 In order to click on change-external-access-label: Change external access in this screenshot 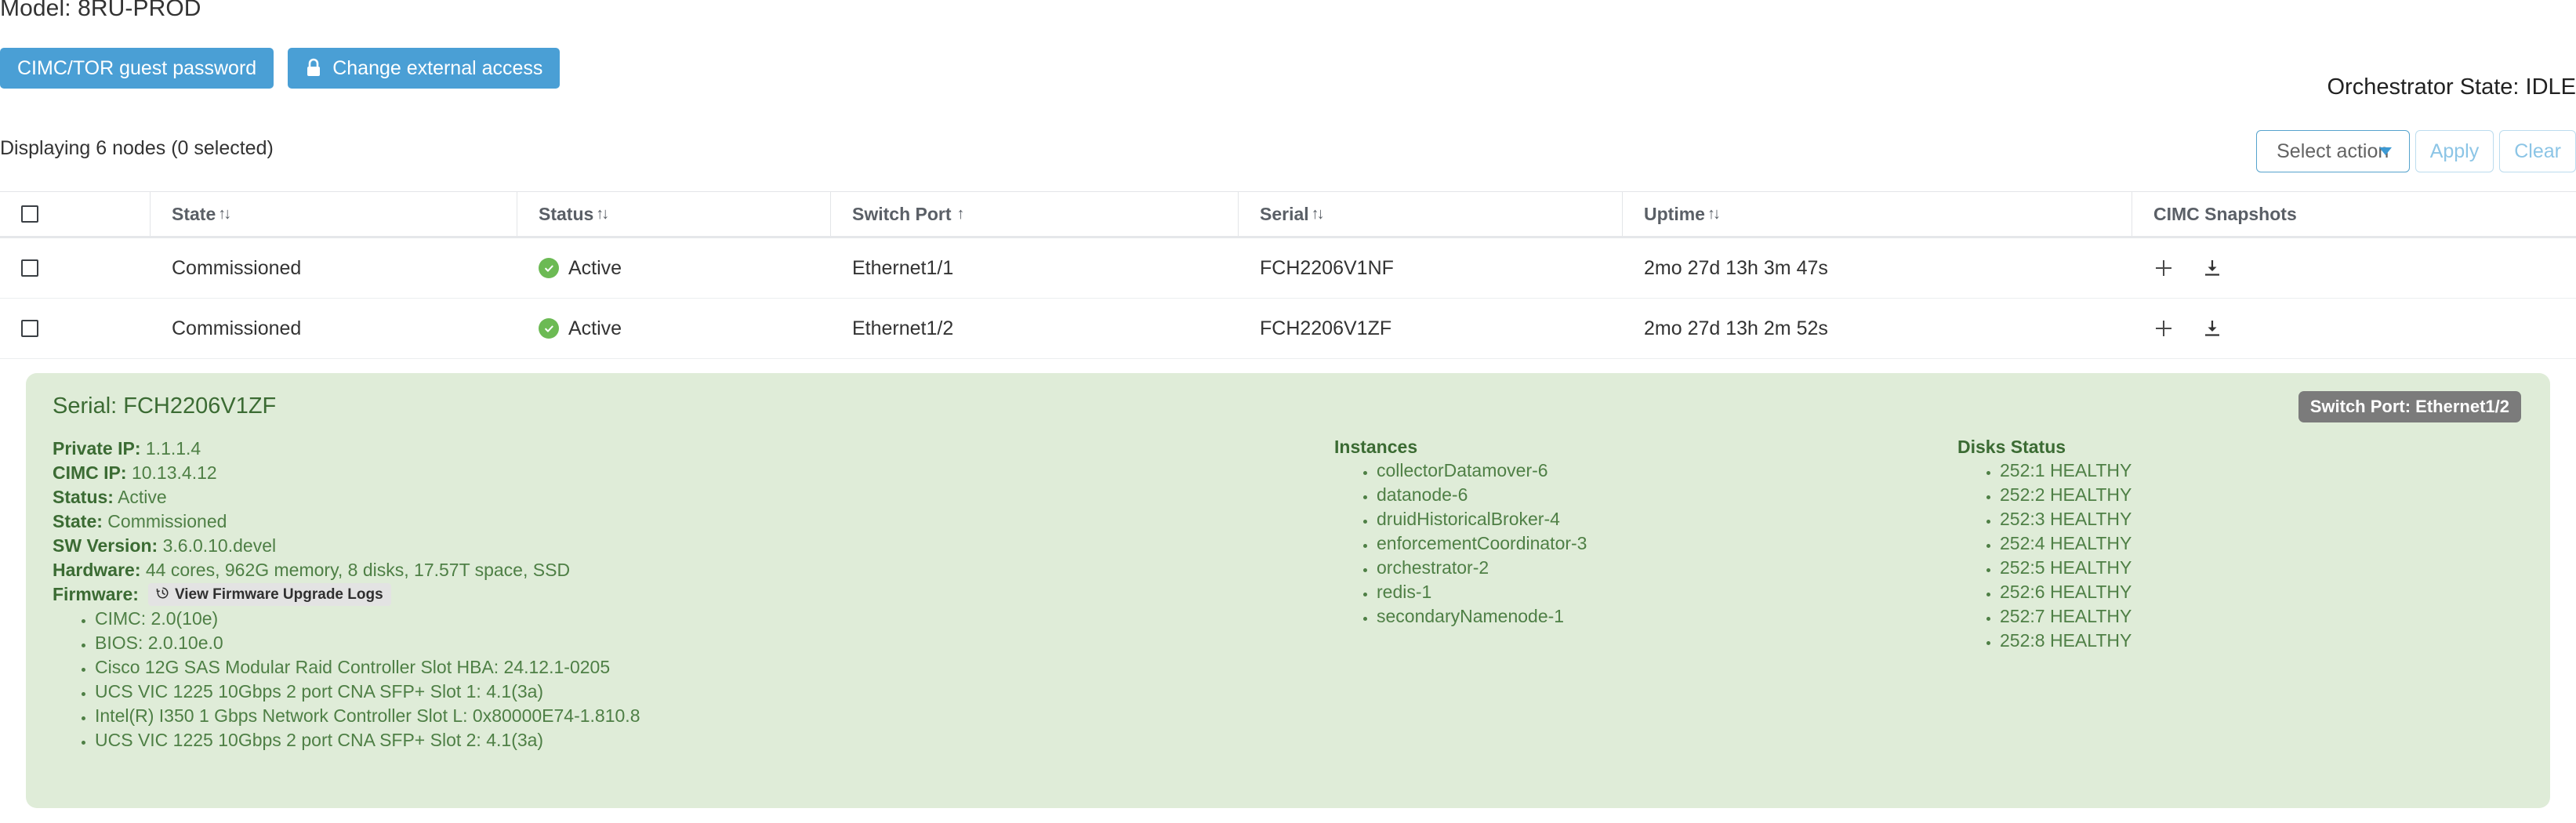, I will do `click(437, 68)`.